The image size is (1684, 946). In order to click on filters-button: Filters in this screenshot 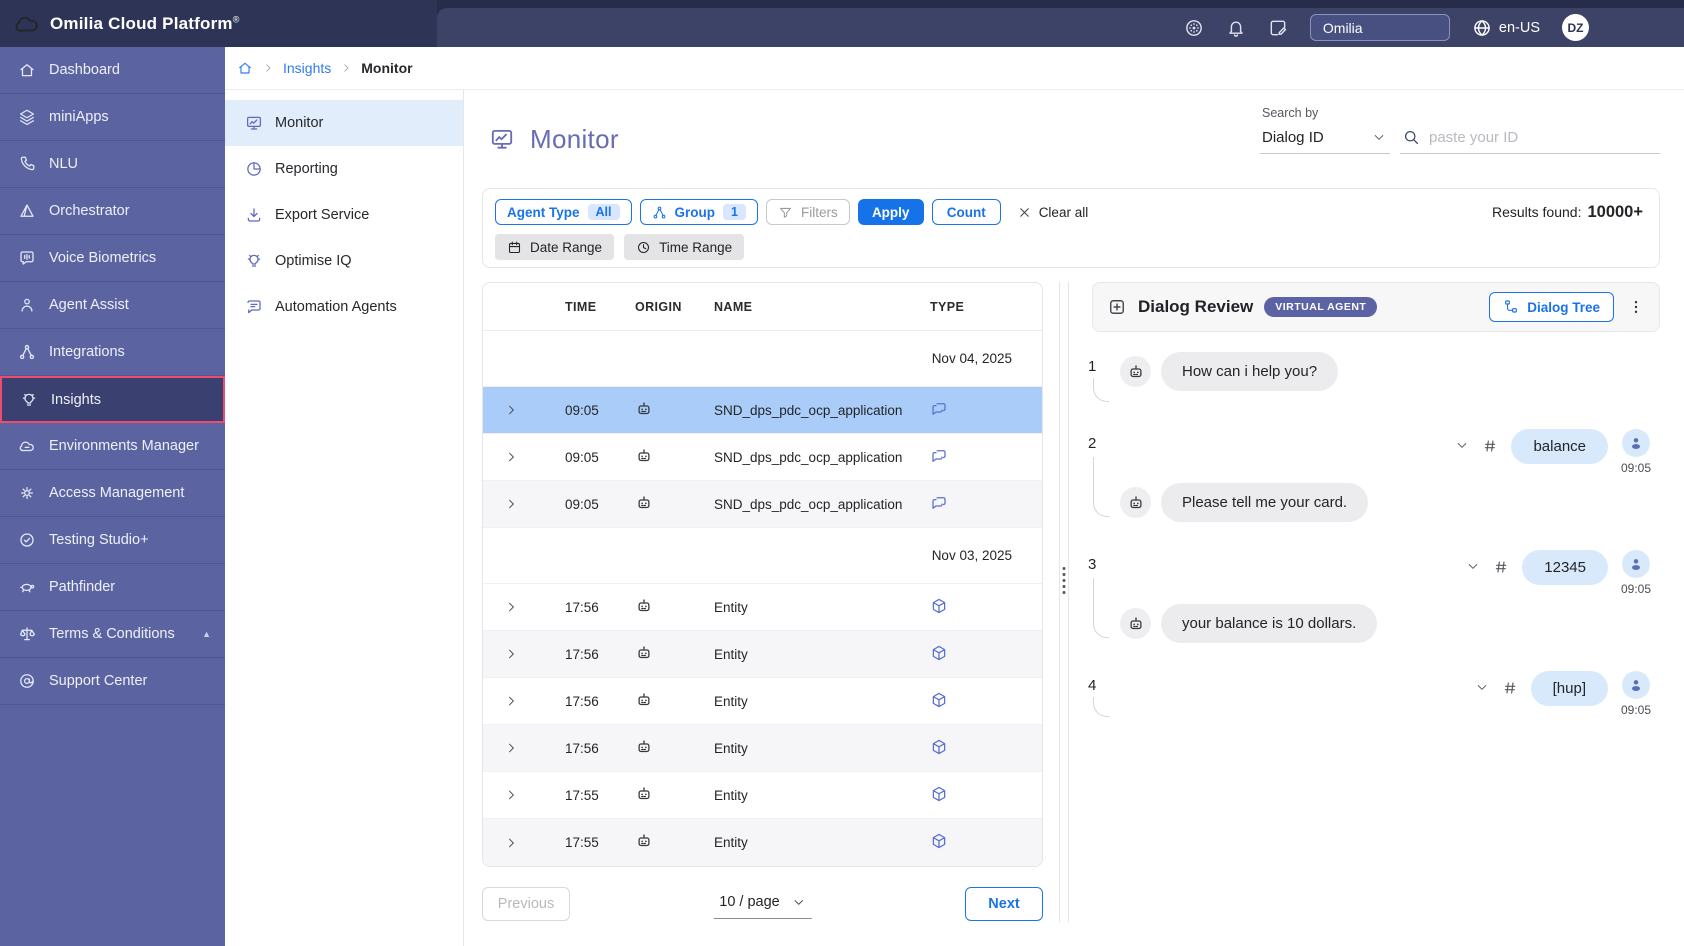, I will do `click(807, 212)`.